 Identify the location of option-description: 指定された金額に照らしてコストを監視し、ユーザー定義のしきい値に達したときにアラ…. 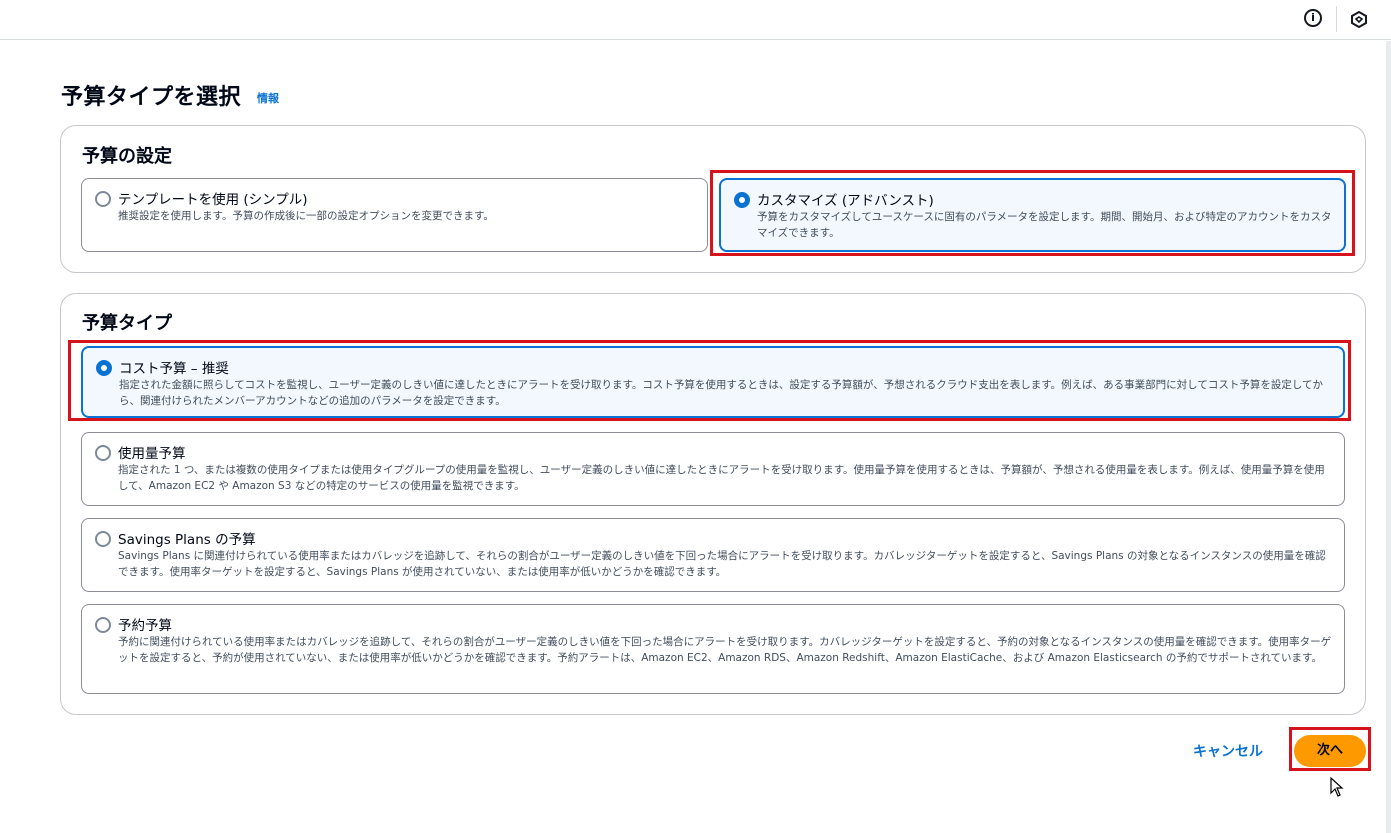
(721, 393).